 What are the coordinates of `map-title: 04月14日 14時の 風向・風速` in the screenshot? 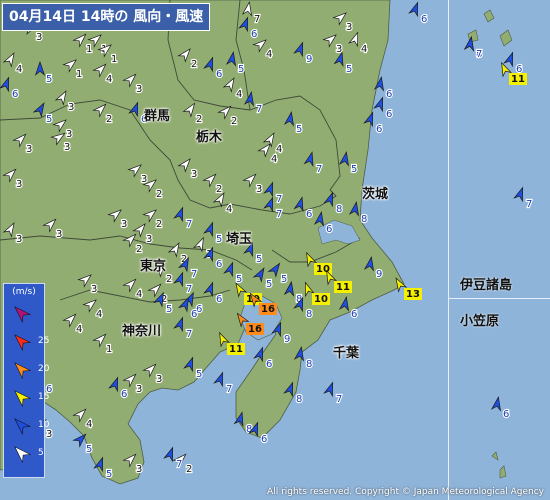 It's located at (106, 17).